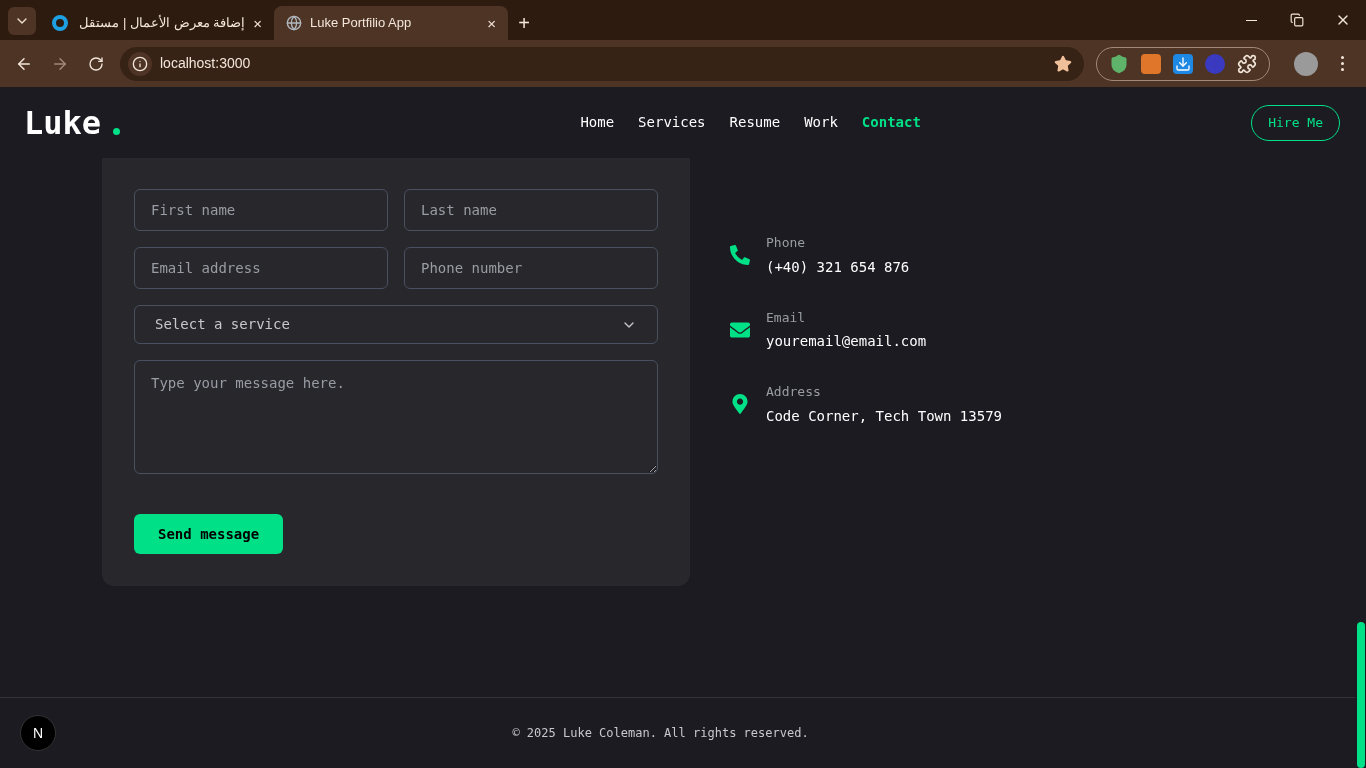  Describe the element at coordinates (1151, 63) in the screenshot. I see `extension-icon` at that location.